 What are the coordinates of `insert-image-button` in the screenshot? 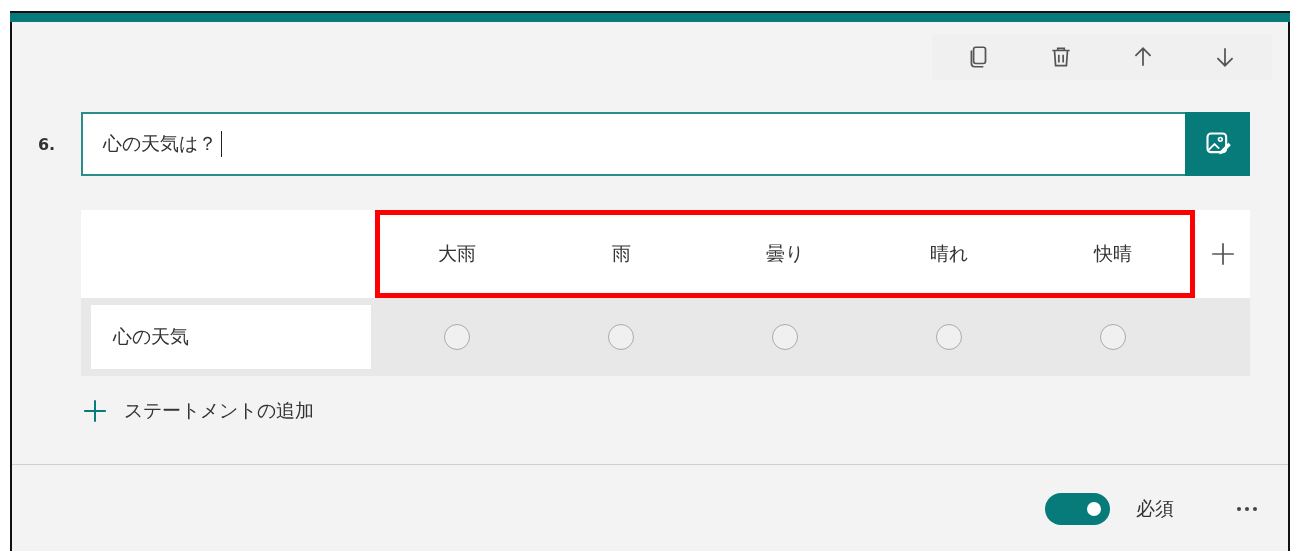 It's located at (1217, 144).